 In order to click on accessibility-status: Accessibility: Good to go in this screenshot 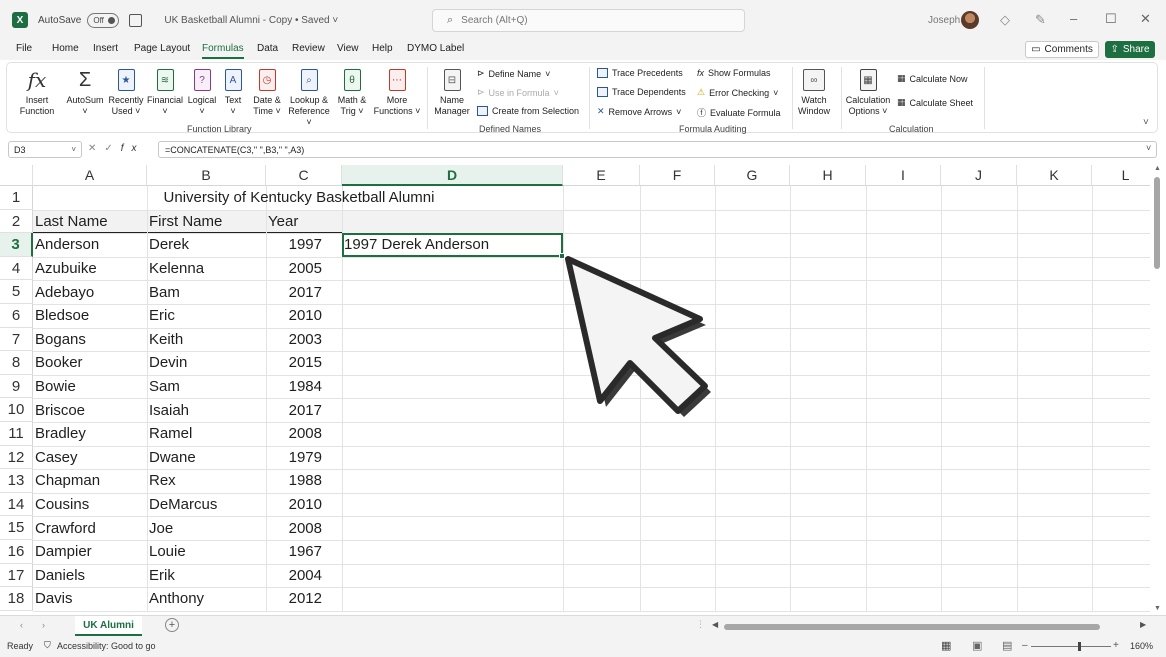, I will do `click(106, 646)`.